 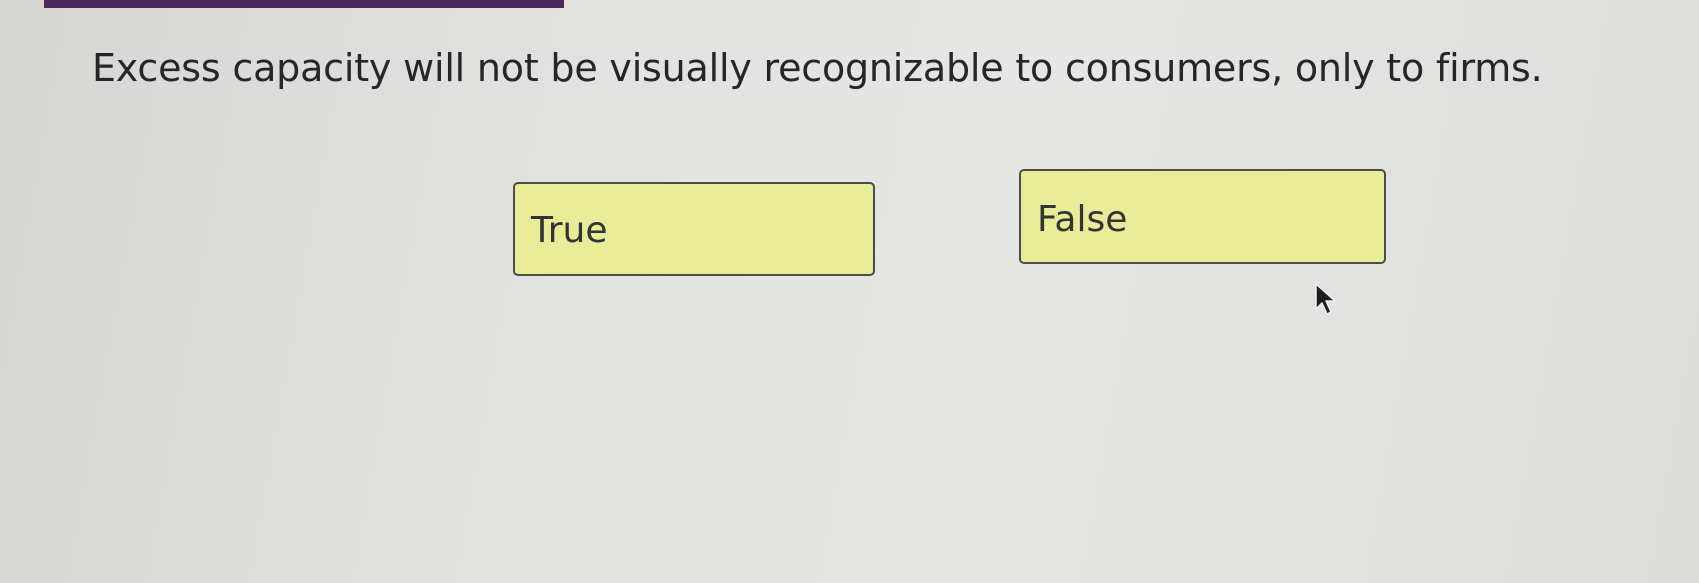 What do you see at coordinates (1202, 216) in the screenshot?
I see `false-option-button: False` at bounding box center [1202, 216].